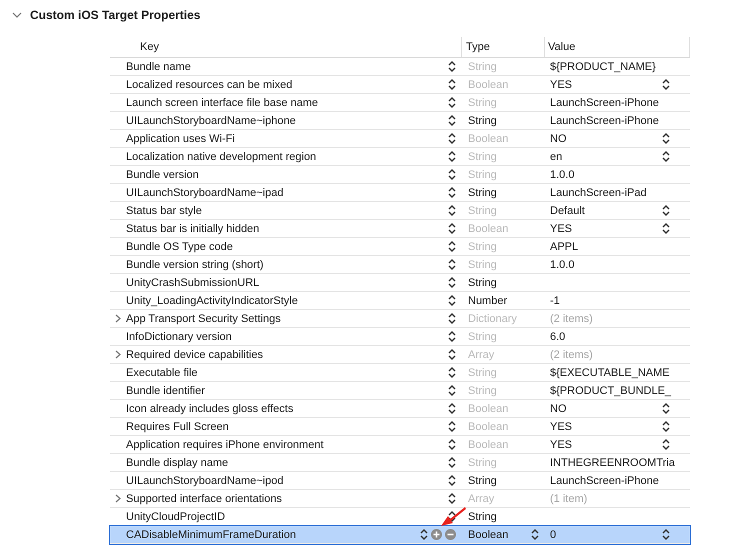 The height and width of the screenshot is (548, 737). I want to click on property-row: Bundle identifier String ${PRODUCT_BUNDLE_, so click(400, 391).